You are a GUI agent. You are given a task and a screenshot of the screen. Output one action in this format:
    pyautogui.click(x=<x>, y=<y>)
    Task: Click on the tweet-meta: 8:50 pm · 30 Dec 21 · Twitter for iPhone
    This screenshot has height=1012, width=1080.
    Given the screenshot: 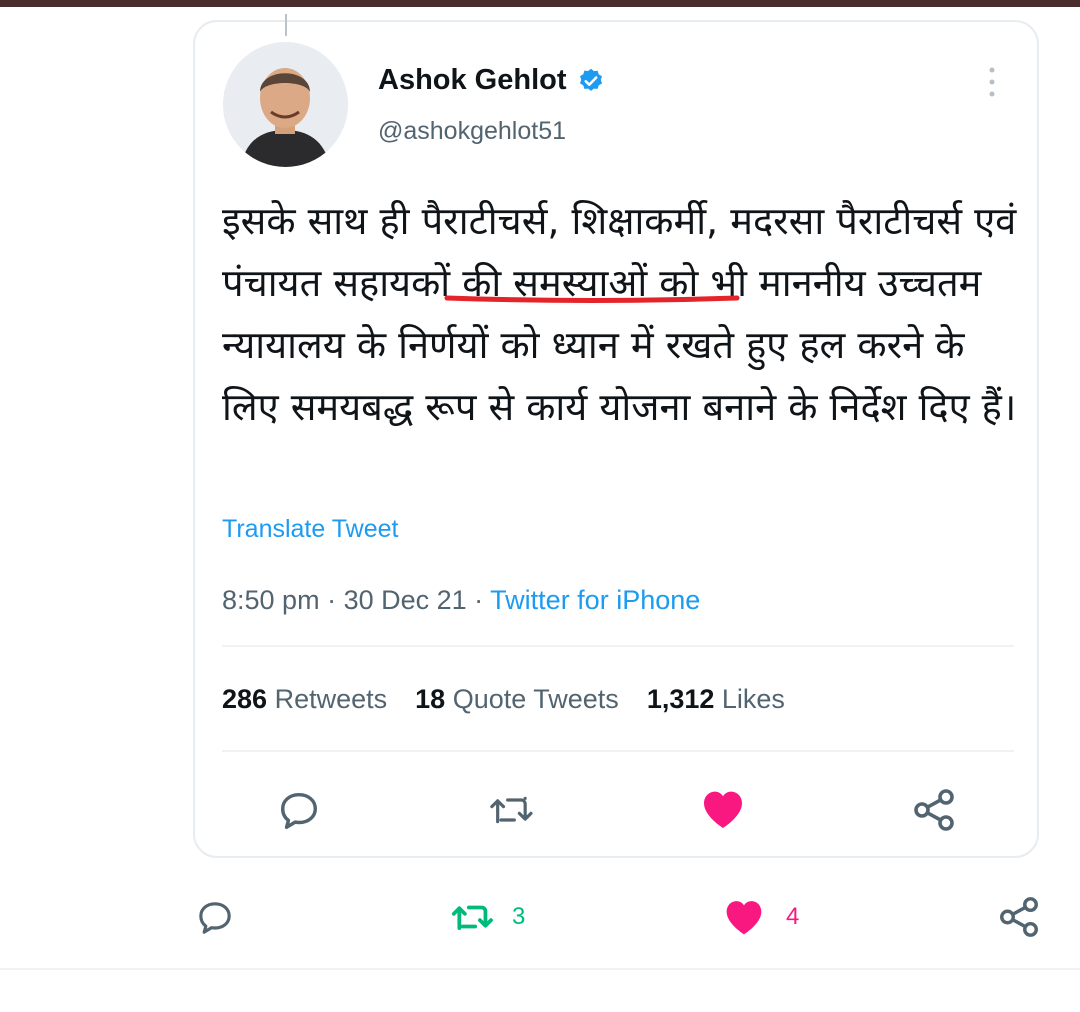 What is the action you would take?
    pyautogui.click(x=461, y=600)
    